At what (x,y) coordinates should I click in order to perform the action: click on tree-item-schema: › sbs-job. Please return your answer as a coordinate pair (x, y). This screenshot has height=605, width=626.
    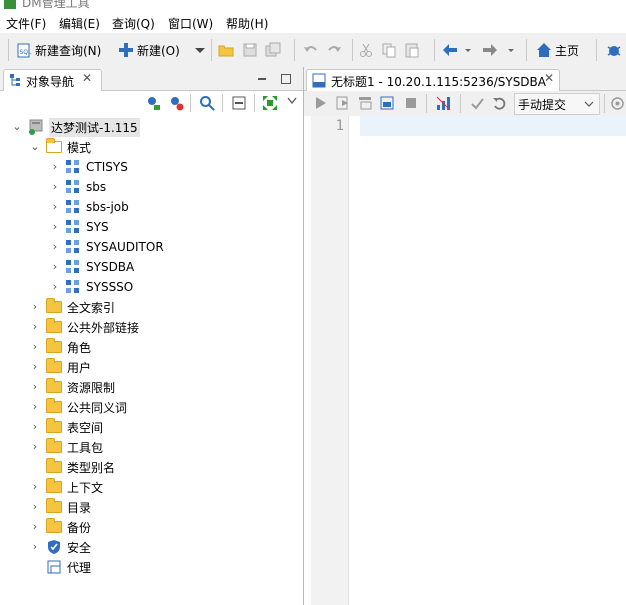
    Looking at the image, I should click on (89, 207).